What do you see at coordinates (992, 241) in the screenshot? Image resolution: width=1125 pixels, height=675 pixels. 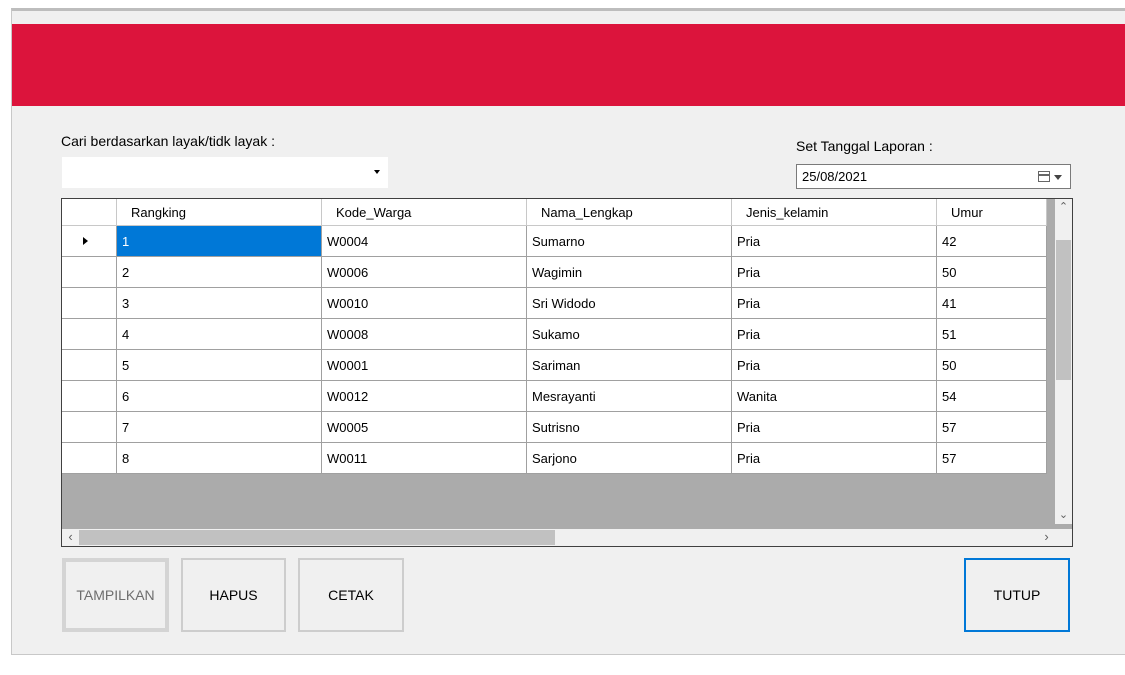 I see `table-cell-umur: 42` at bounding box center [992, 241].